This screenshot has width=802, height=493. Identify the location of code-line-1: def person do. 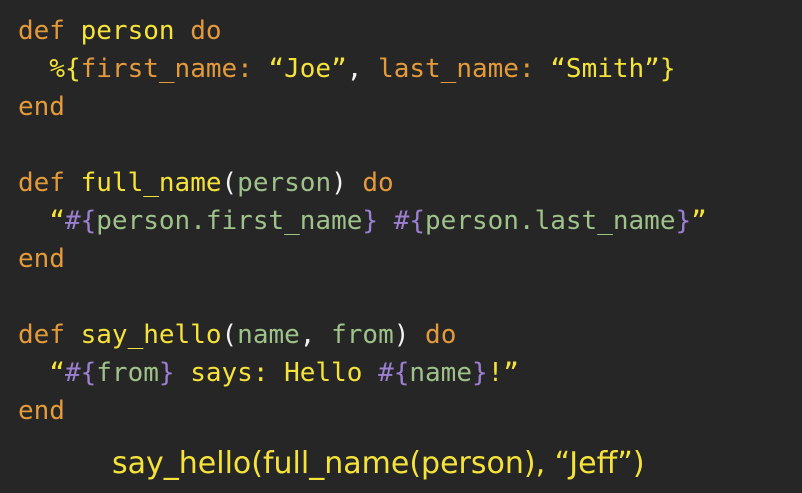
(362, 31).